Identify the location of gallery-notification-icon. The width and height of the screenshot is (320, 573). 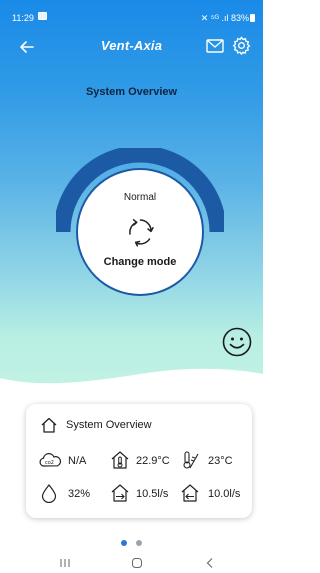
(42, 16).